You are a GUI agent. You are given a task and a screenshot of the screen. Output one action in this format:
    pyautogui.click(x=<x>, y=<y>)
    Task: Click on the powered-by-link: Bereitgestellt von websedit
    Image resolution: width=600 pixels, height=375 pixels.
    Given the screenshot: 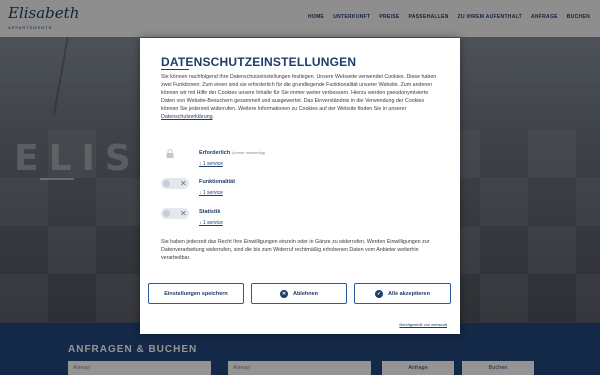 What is the action you would take?
    pyautogui.click(x=423, y=324)
    